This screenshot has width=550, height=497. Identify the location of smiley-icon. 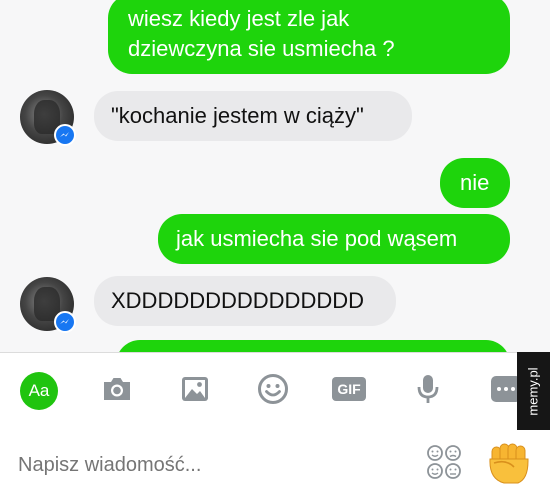
(273, 389).